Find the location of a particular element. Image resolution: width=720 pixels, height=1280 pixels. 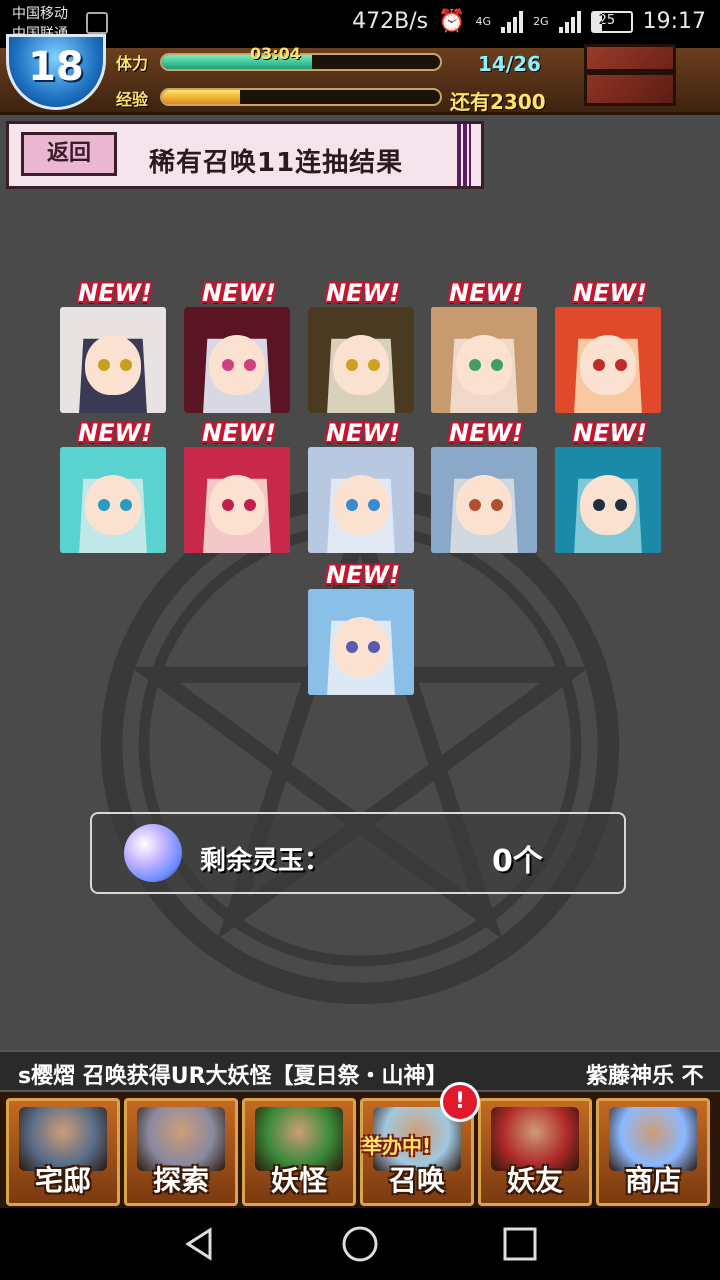

back-triangle-icon is located at coordinates (200, 1244).